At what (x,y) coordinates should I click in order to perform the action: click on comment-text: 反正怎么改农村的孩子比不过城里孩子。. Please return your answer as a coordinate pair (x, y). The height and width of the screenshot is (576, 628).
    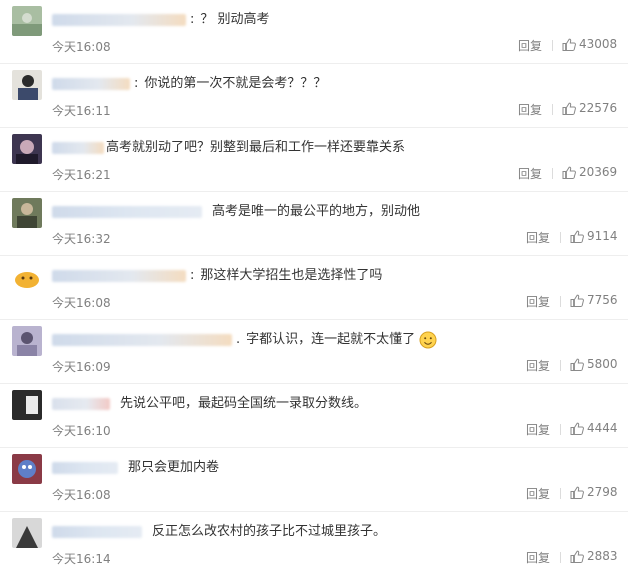
    Looking at the image, I should click on (269, 531).